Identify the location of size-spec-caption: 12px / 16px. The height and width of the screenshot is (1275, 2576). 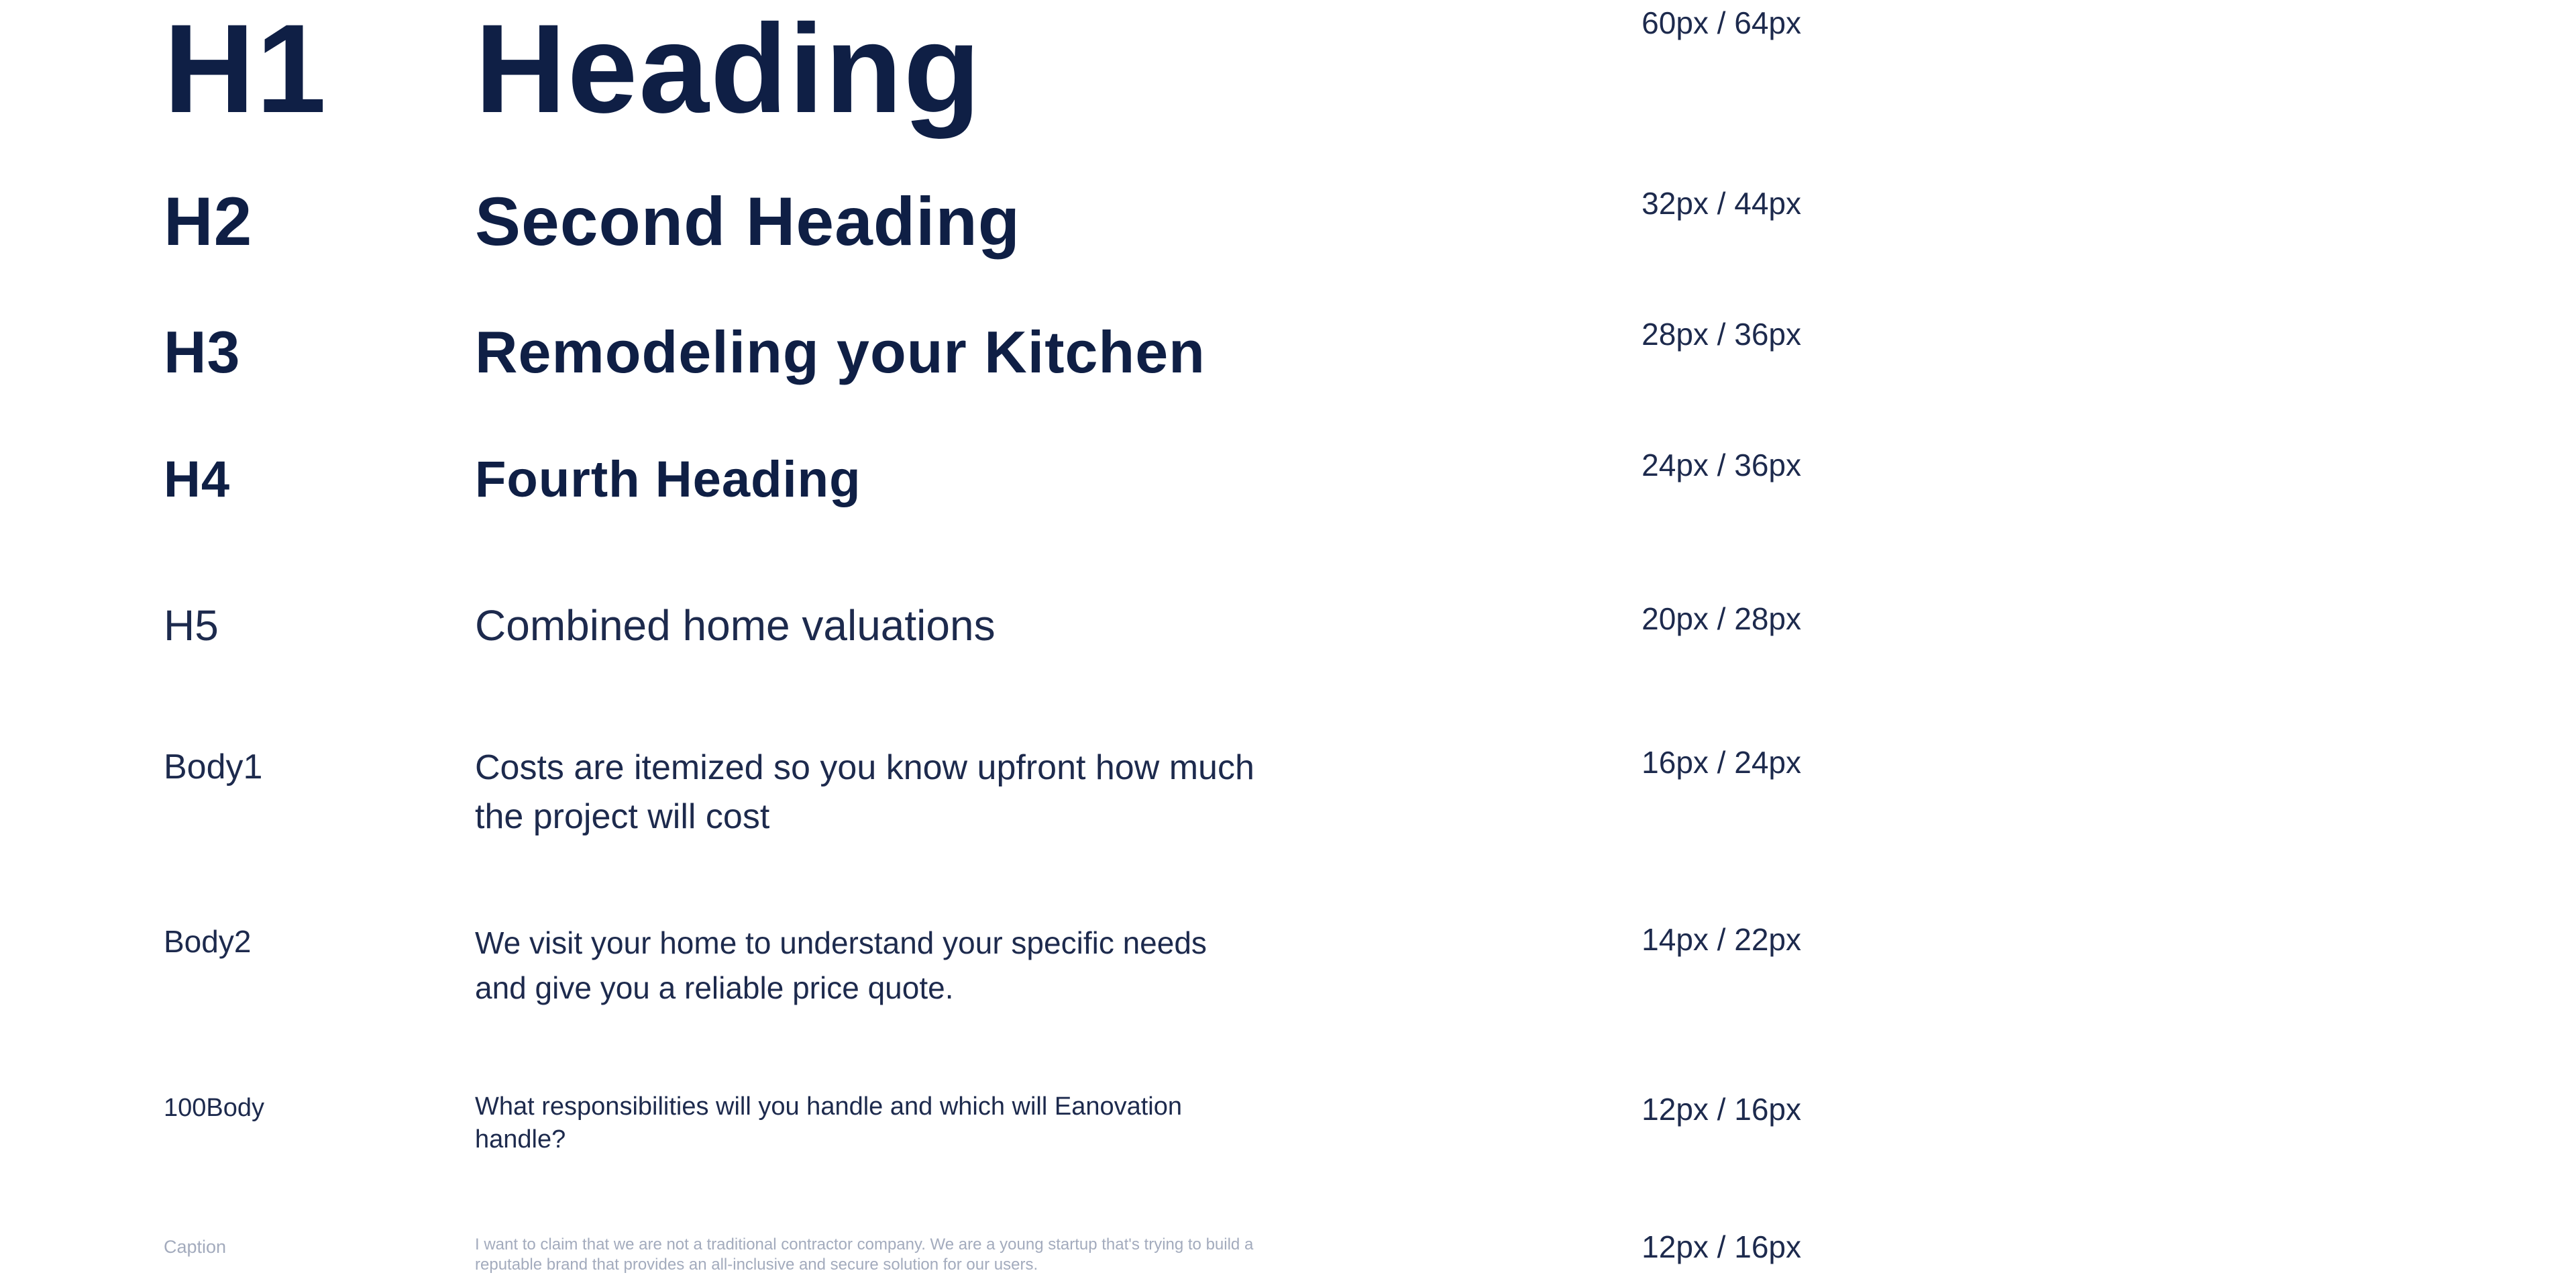
(1721, 1246).